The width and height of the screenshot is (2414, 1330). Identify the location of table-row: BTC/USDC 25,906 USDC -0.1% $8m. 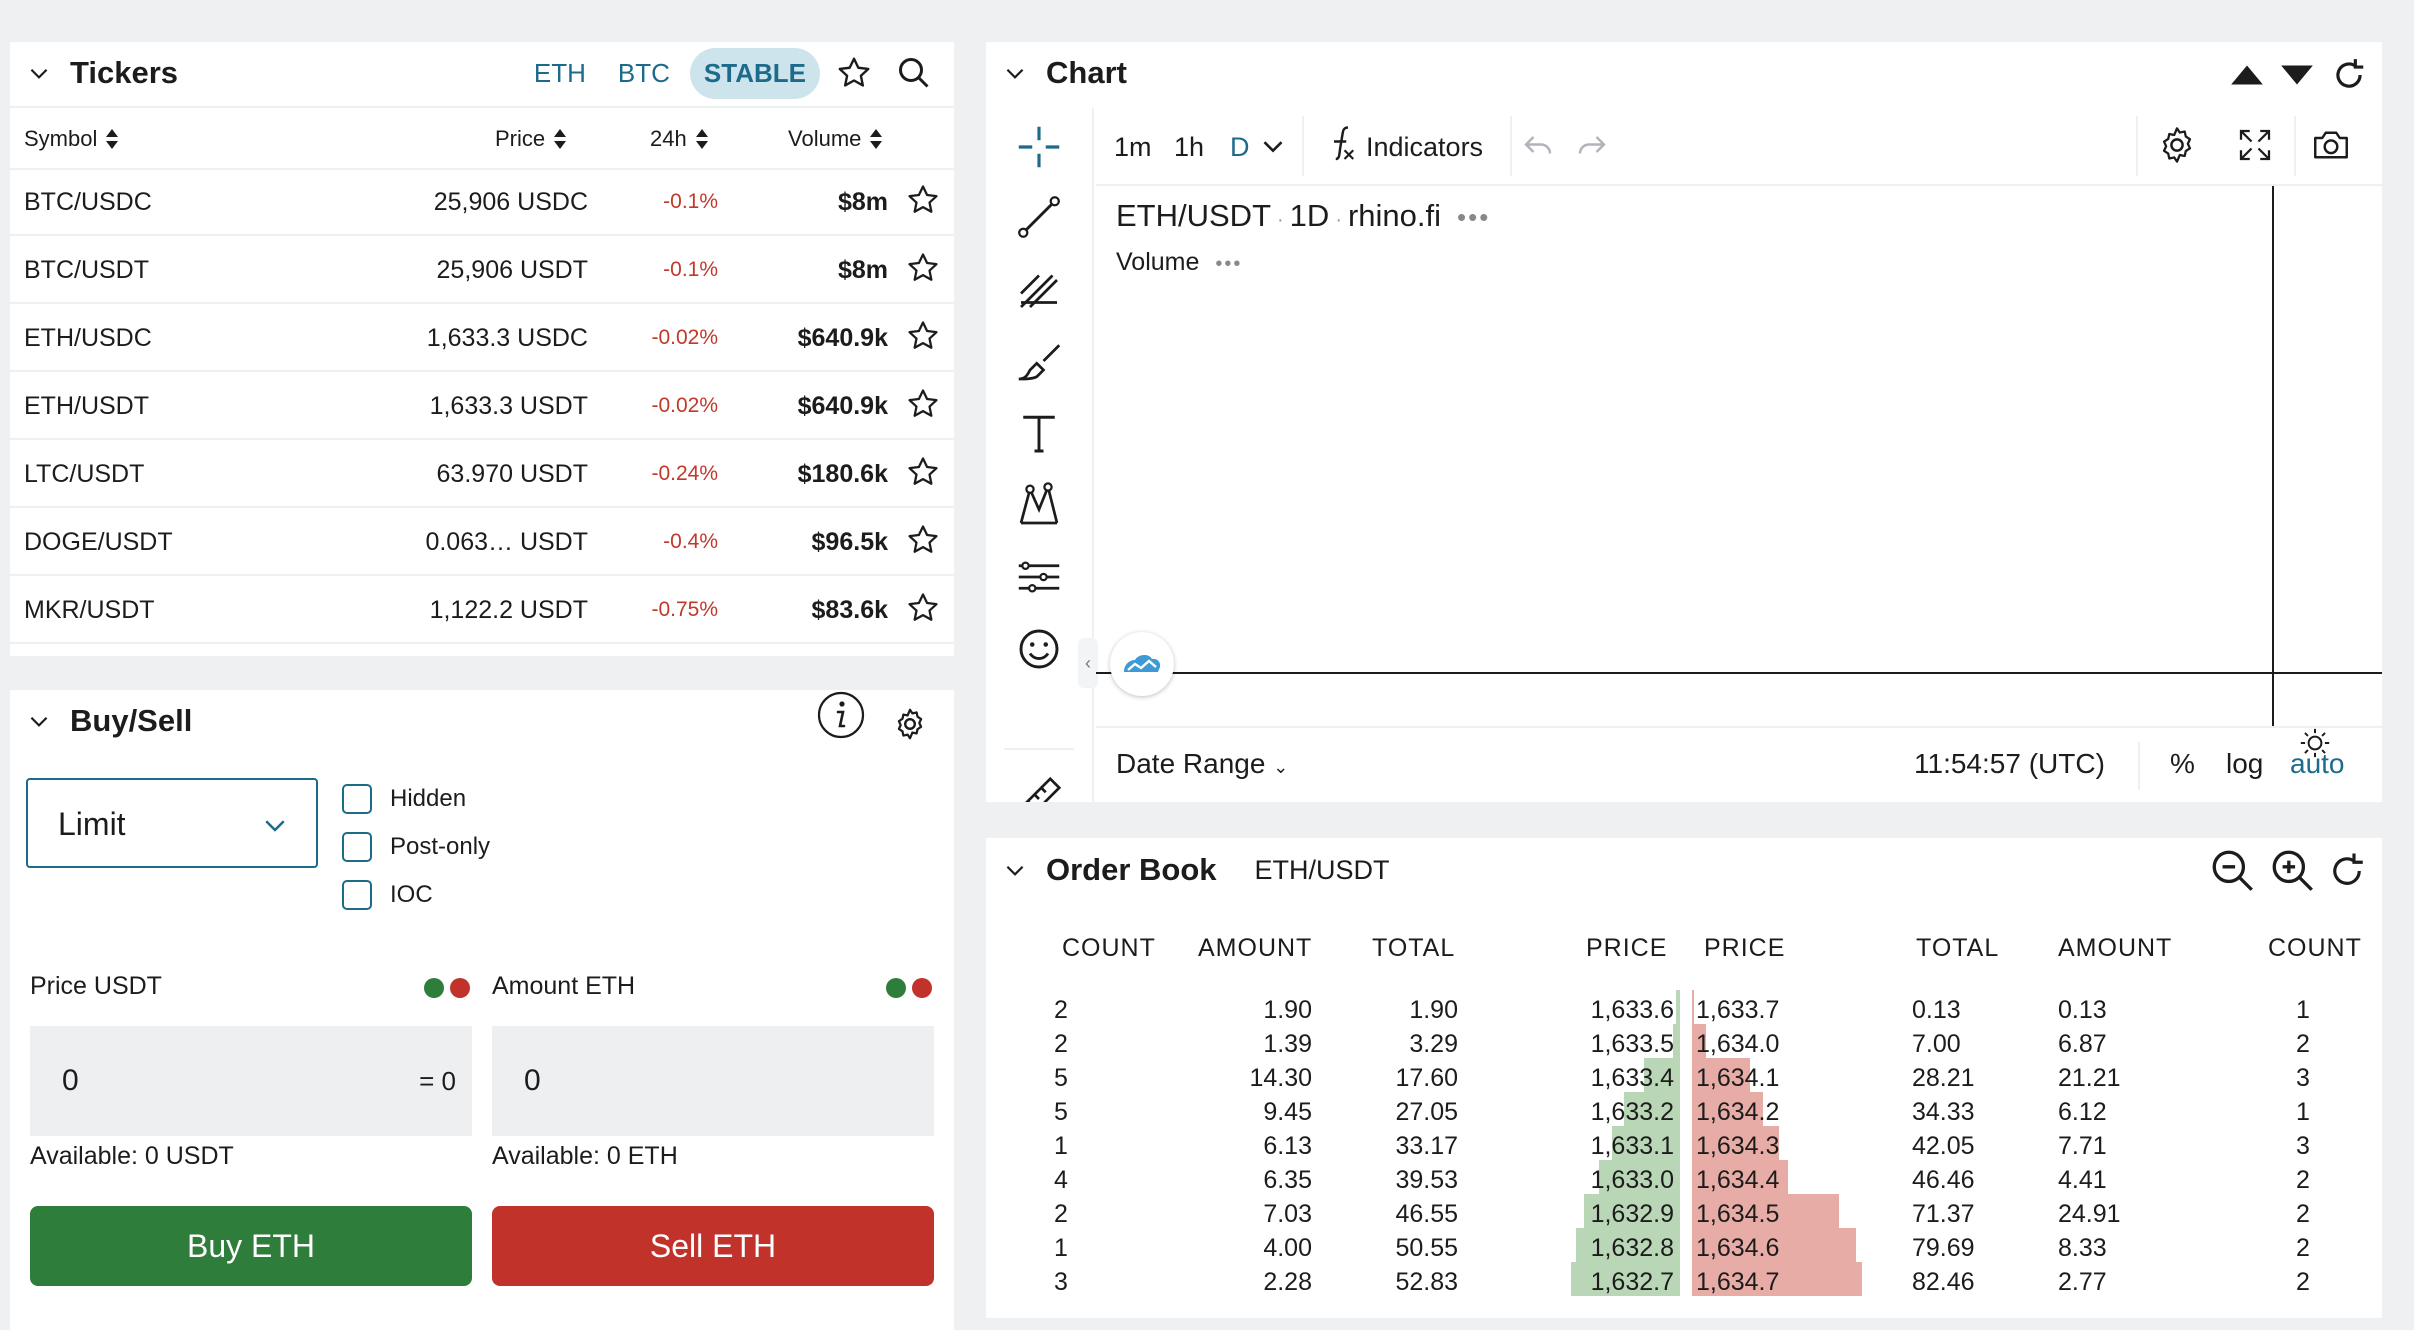
(482, 202).